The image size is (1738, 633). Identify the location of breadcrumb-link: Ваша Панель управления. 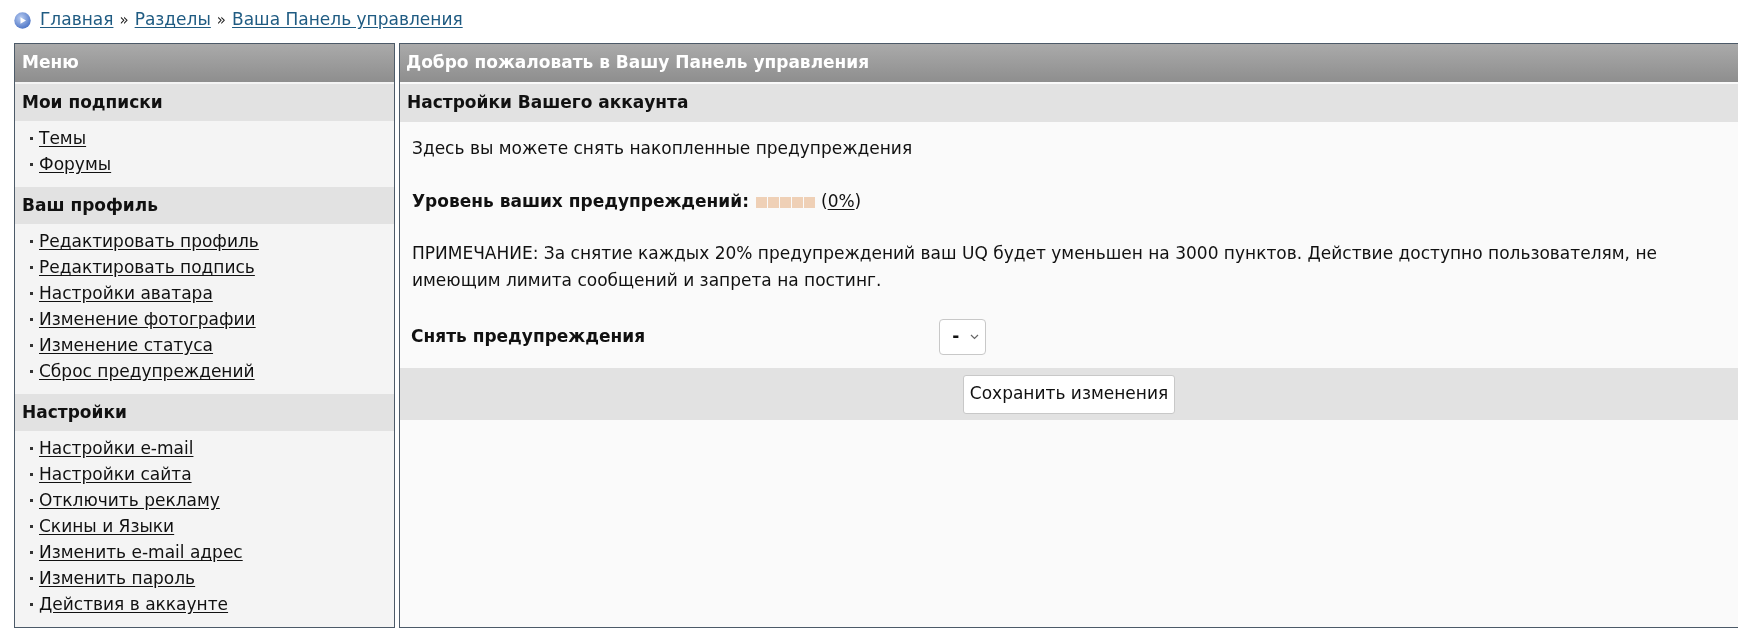
(347, 20).